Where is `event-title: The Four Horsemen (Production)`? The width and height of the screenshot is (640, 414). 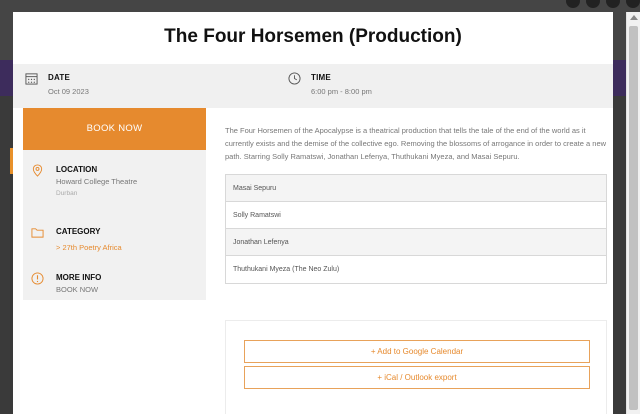
event-title: The Four Horsemen (Production) is located at coordinates (313, 36).